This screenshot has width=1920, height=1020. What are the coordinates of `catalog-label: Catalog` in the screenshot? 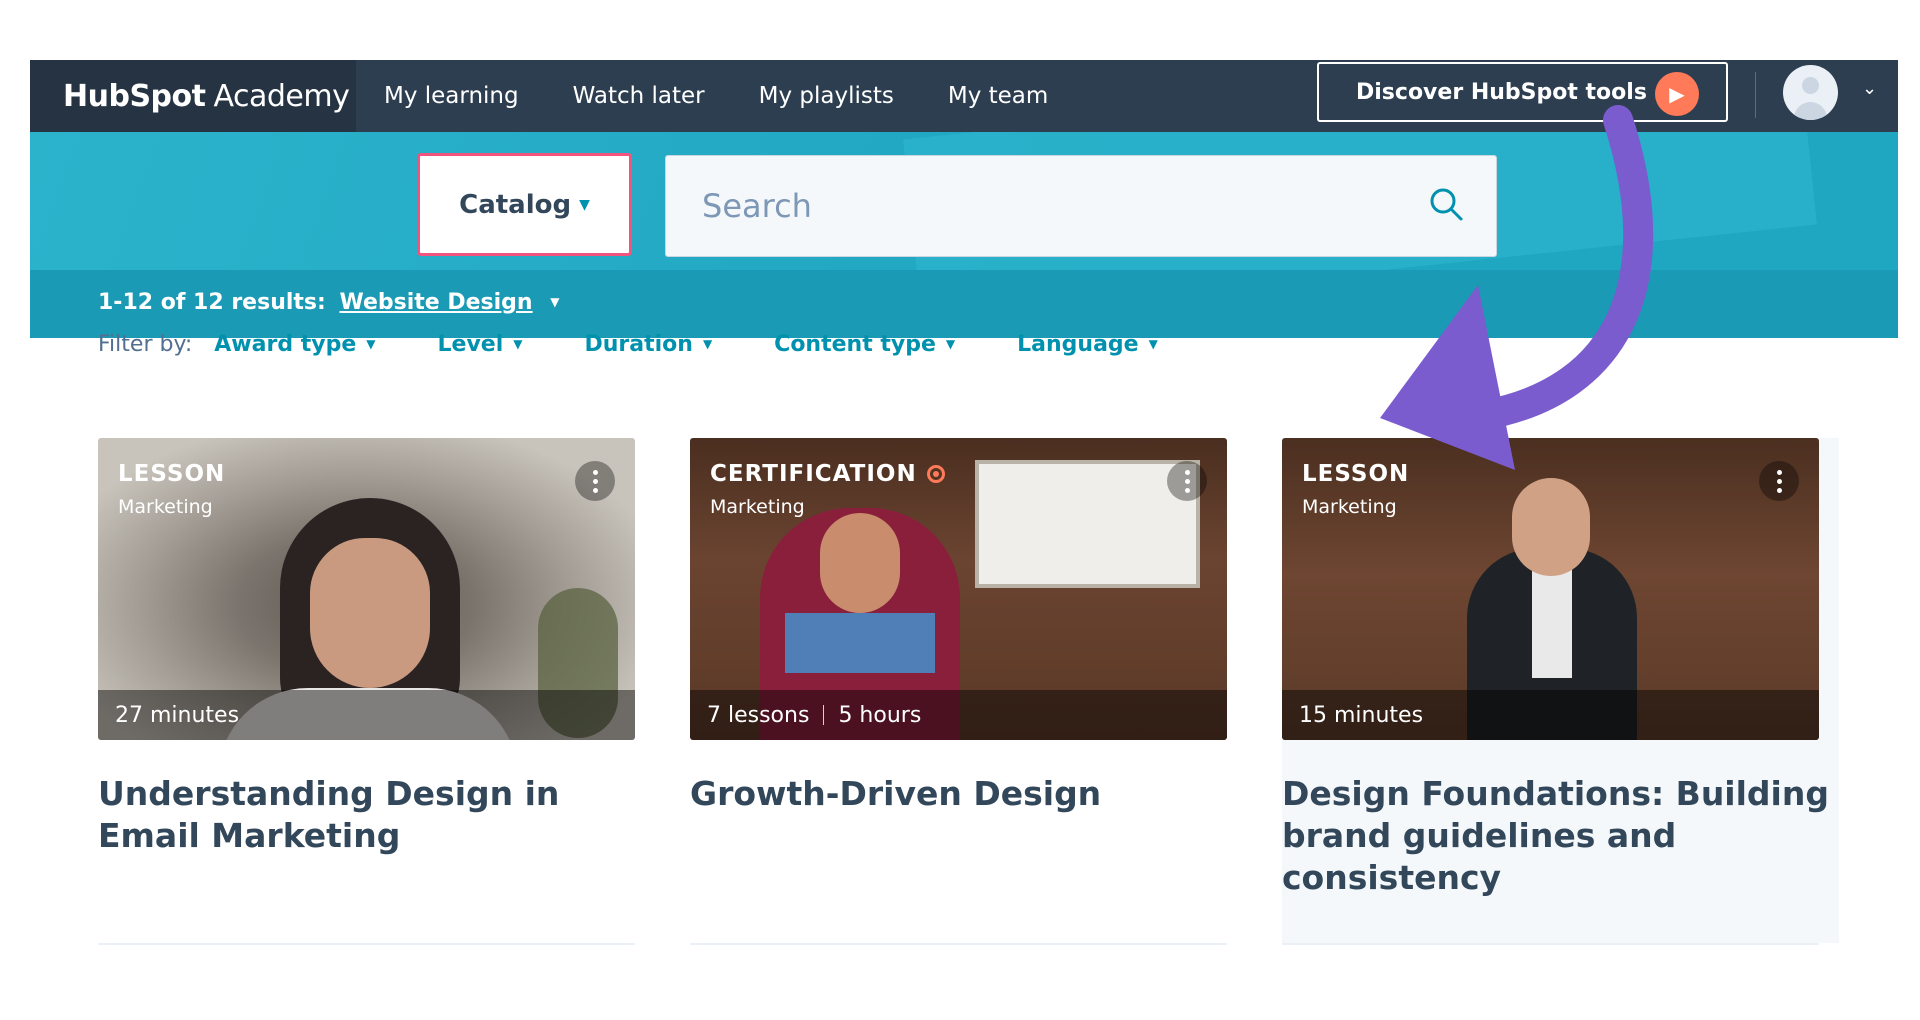 It's located at (515, 204).